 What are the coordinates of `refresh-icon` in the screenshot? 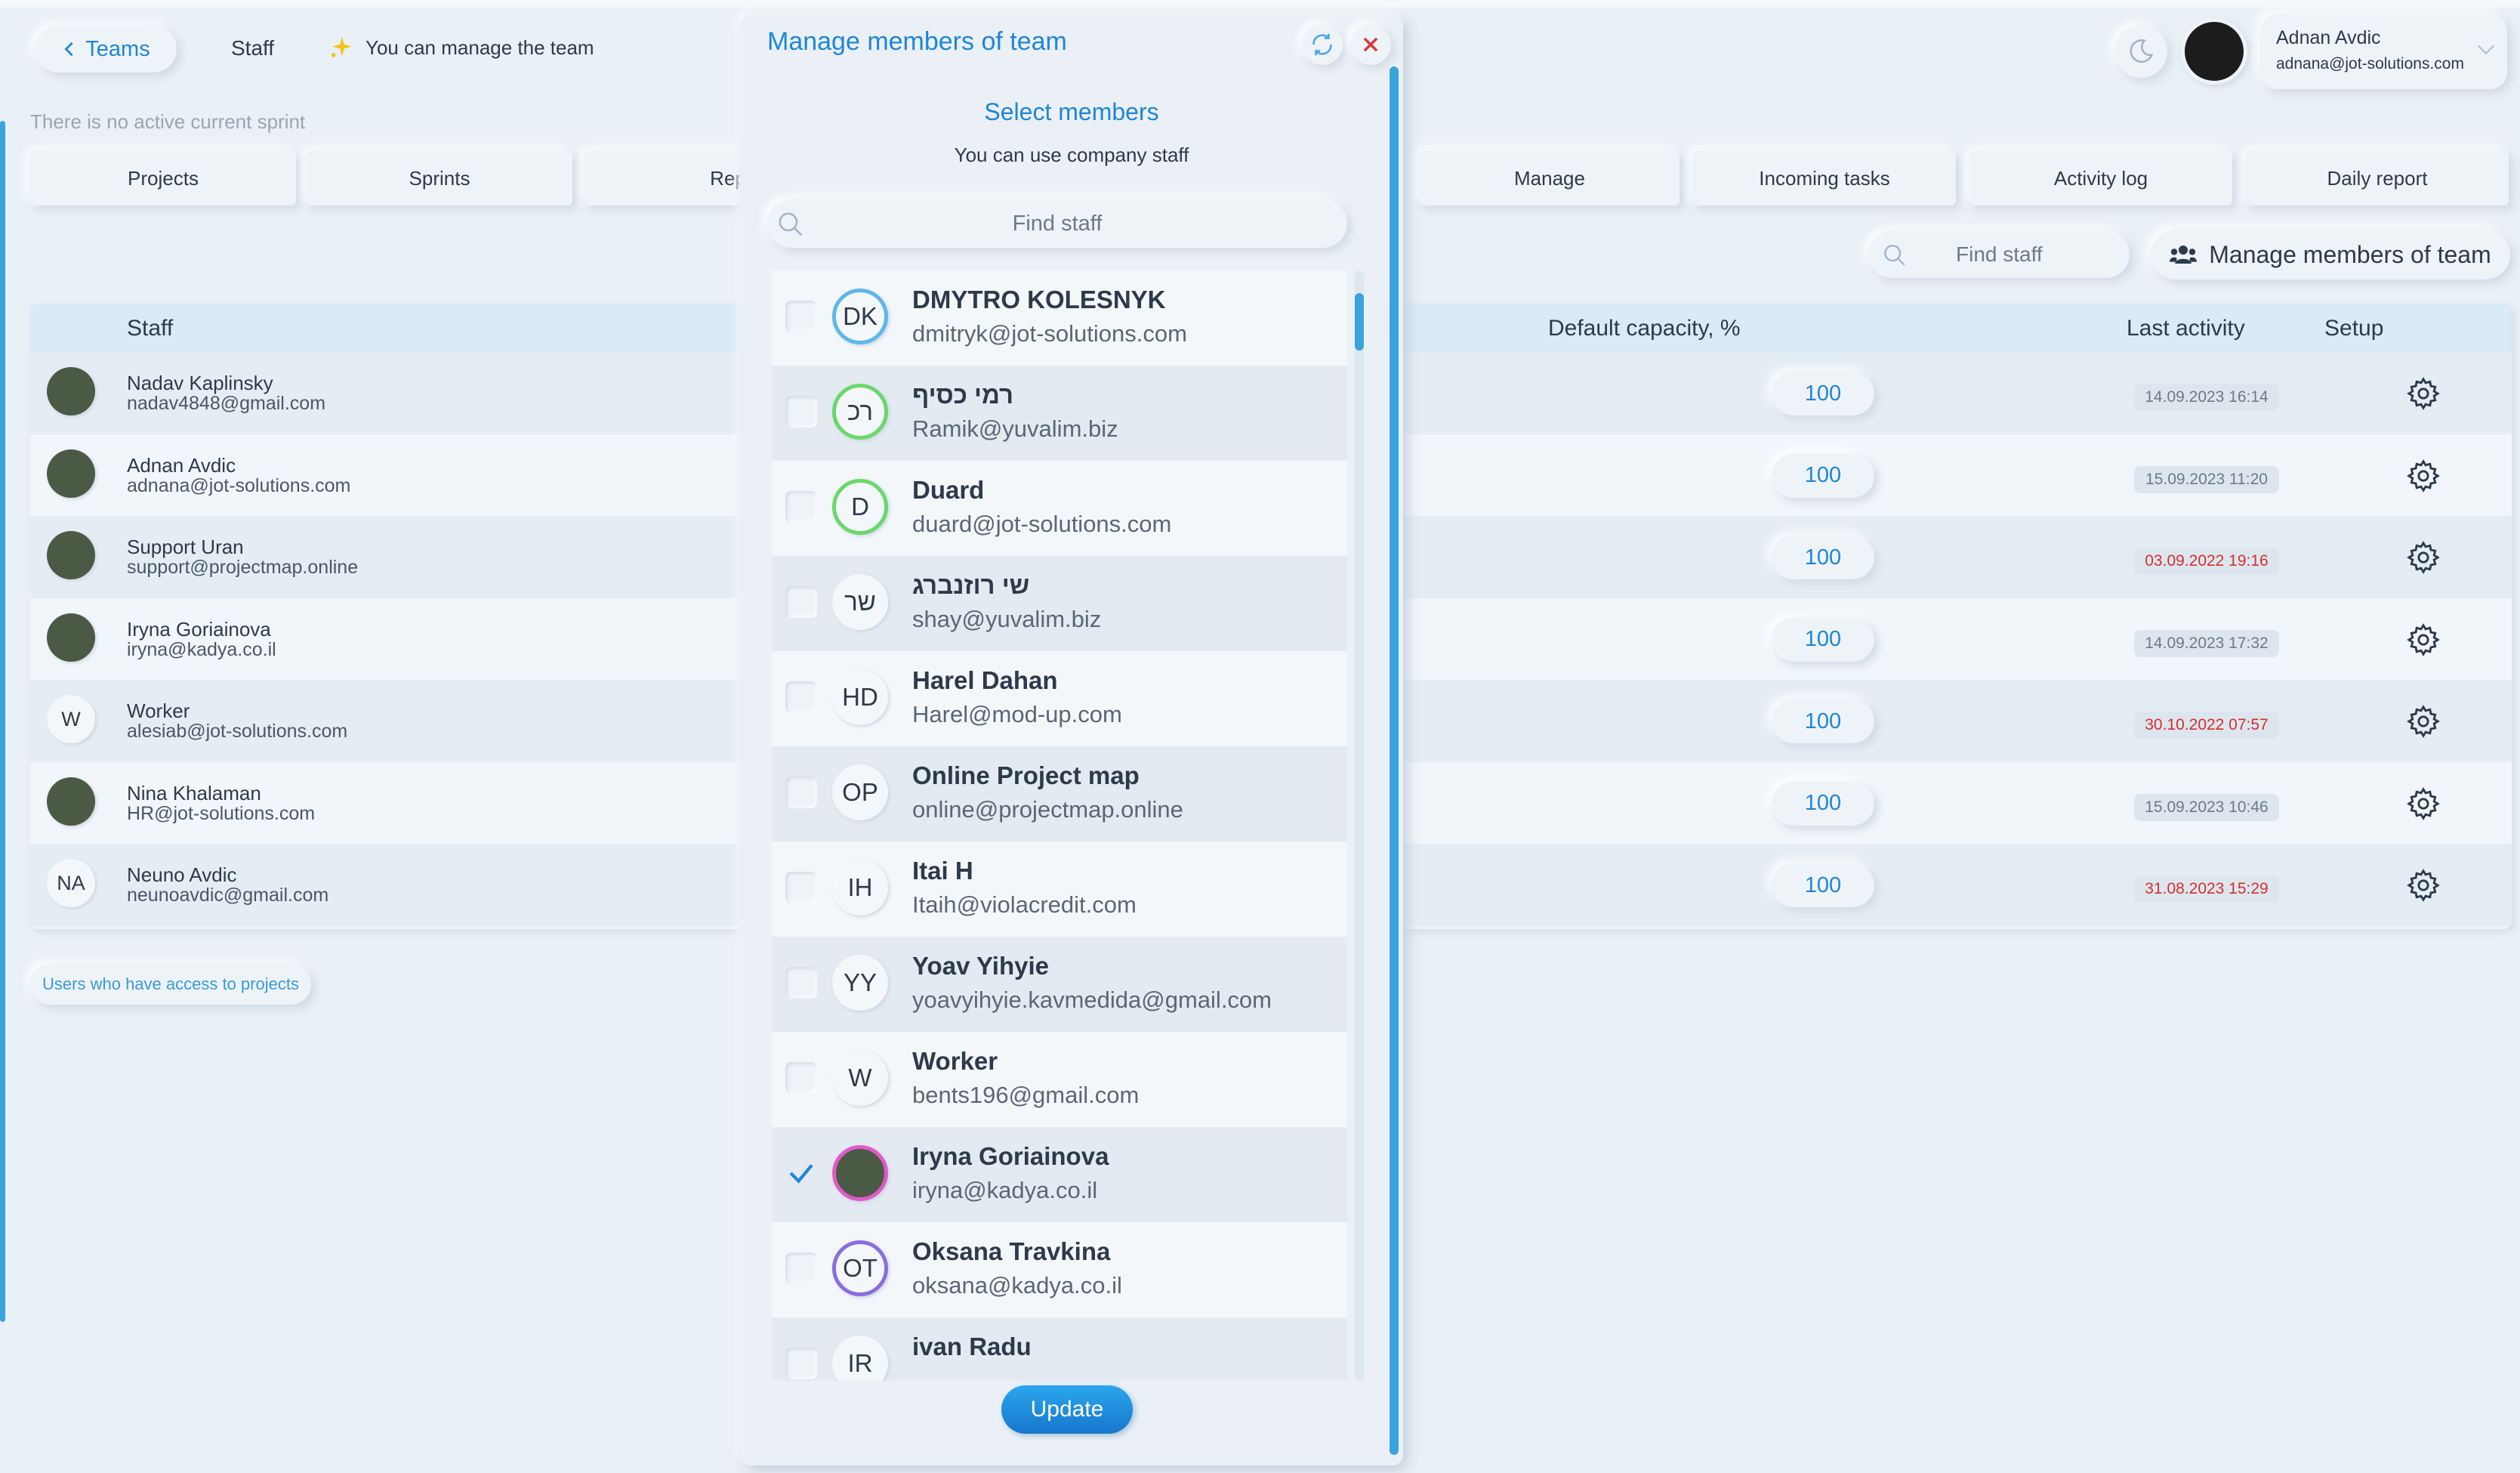 It's located at (1322, 44).